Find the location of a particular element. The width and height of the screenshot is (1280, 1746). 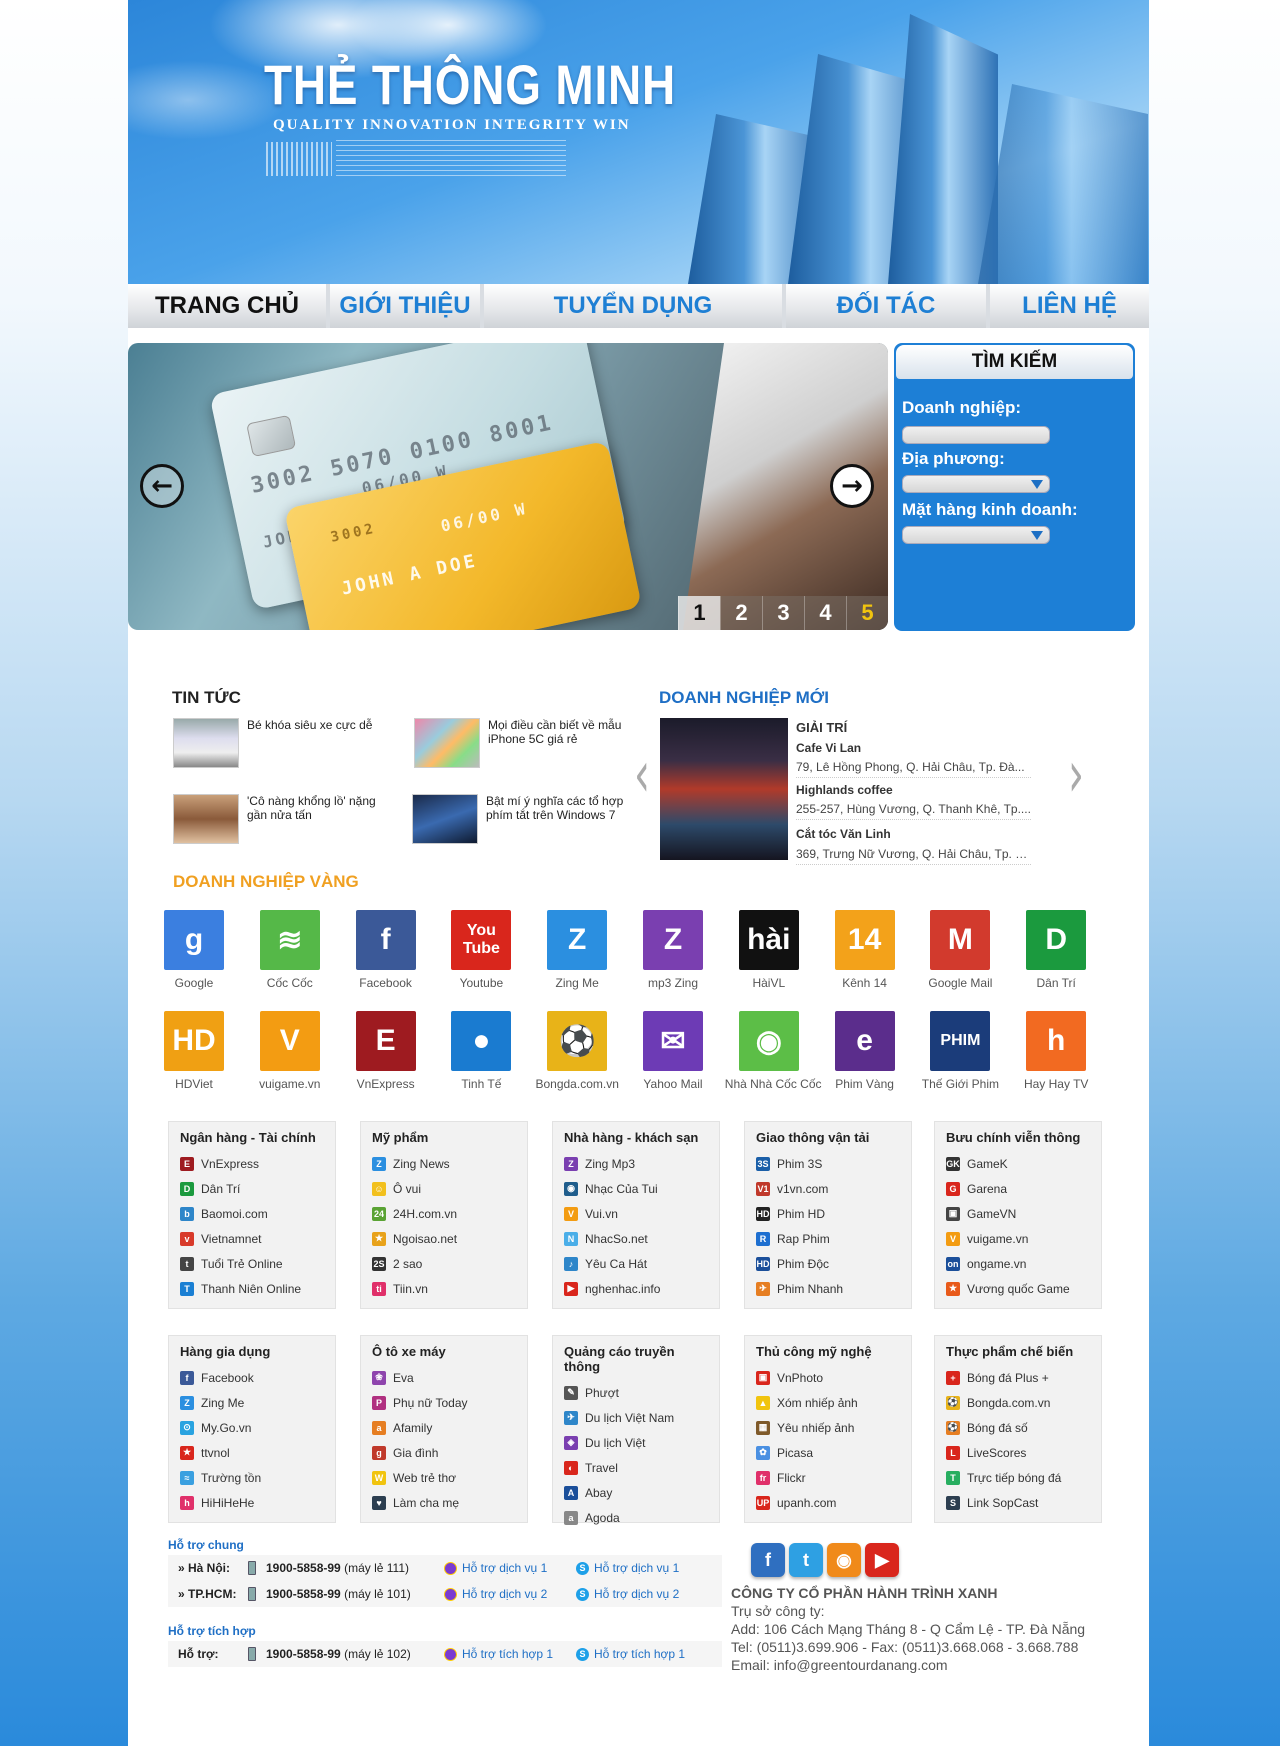

business-name: Highlands coffee is located at coordinates (844, 790).